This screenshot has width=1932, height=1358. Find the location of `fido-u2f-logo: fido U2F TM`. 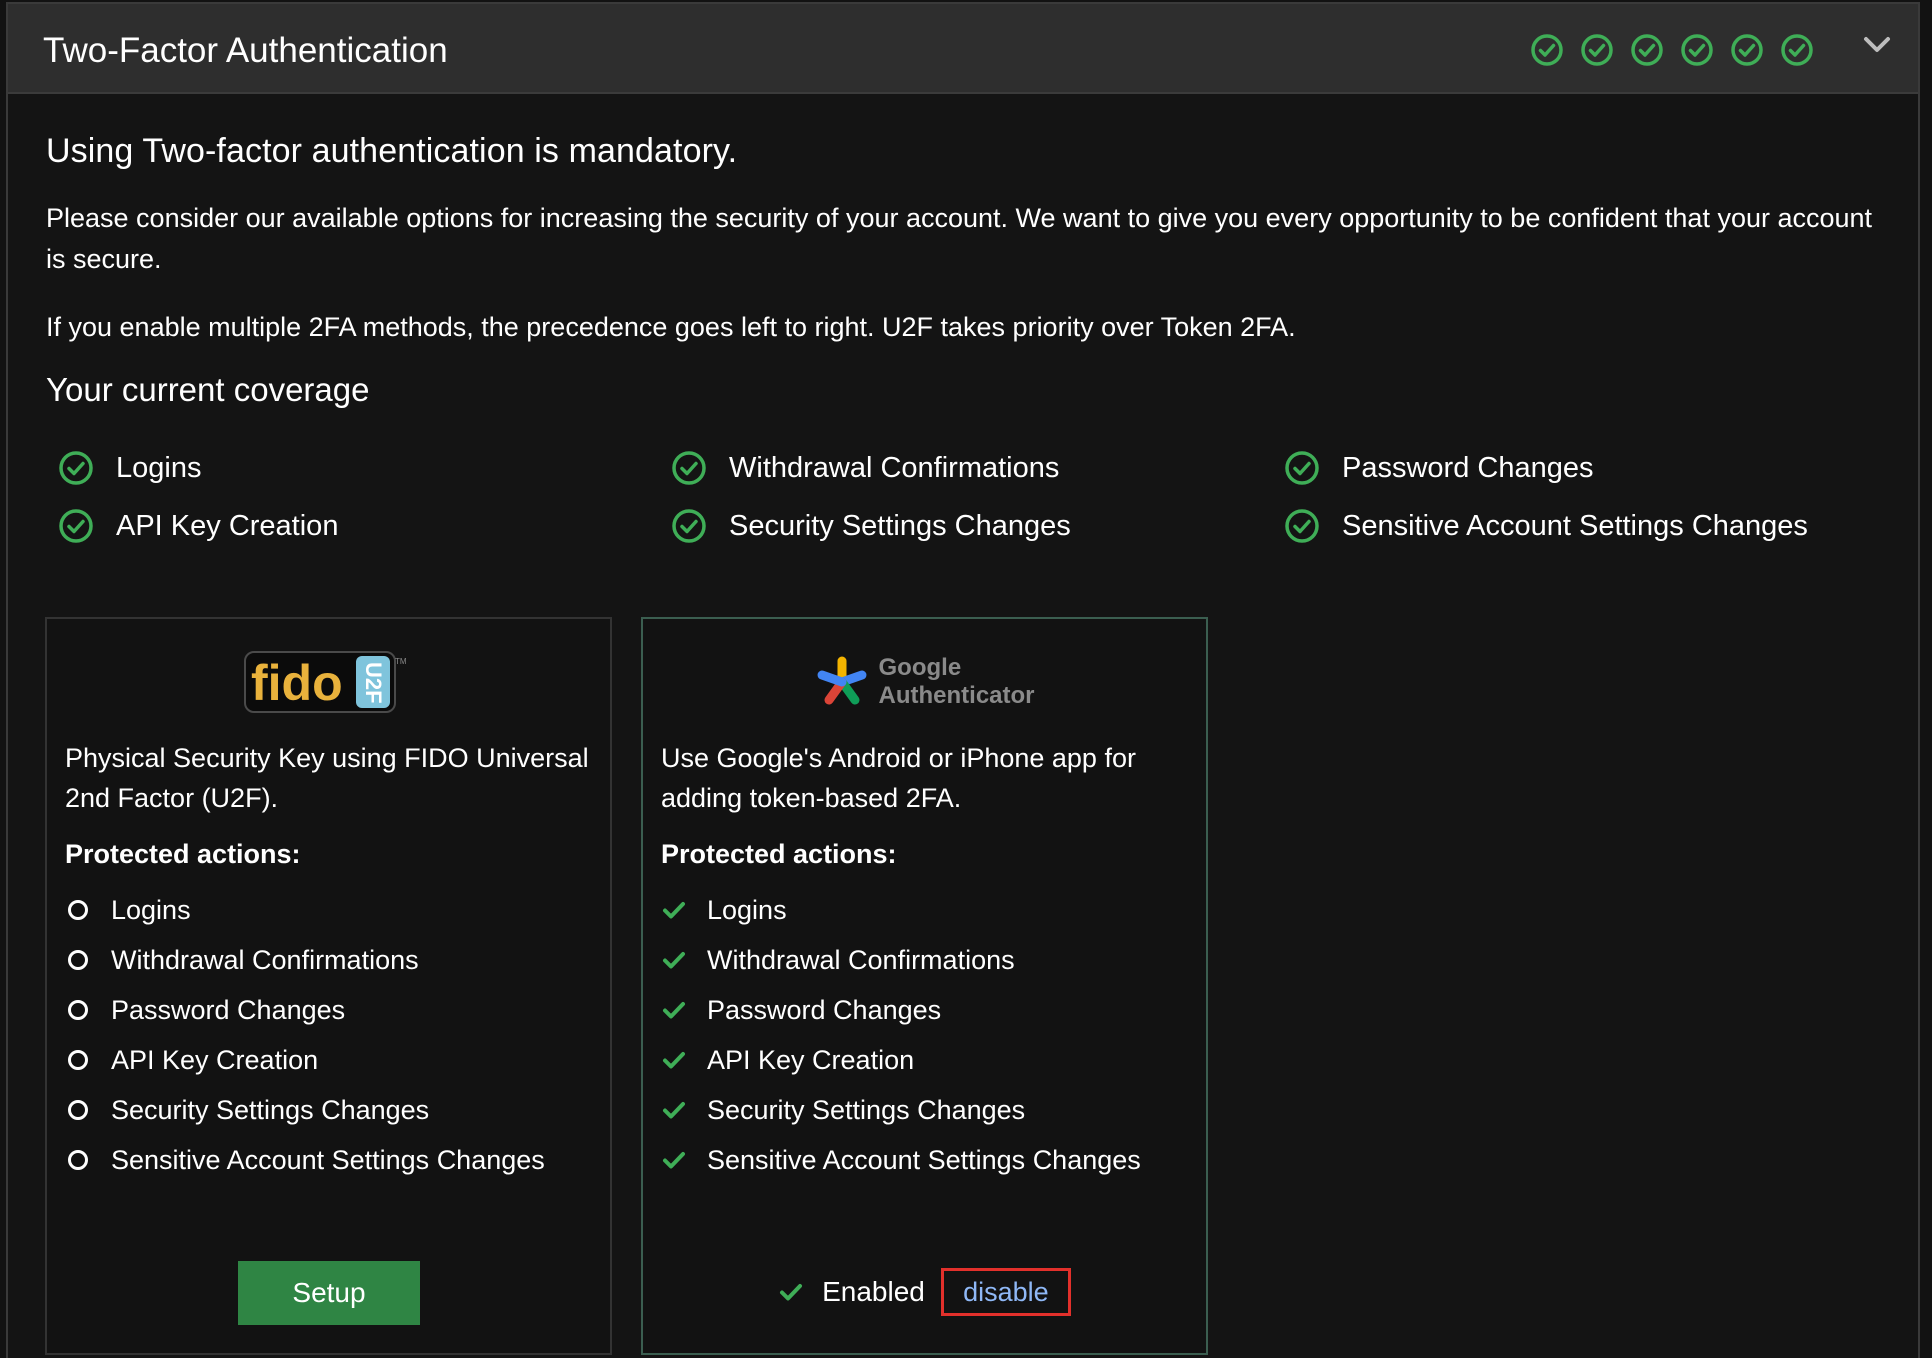

fido-u2f-logo: fido U2F TM is located at coordinates (328, 682).